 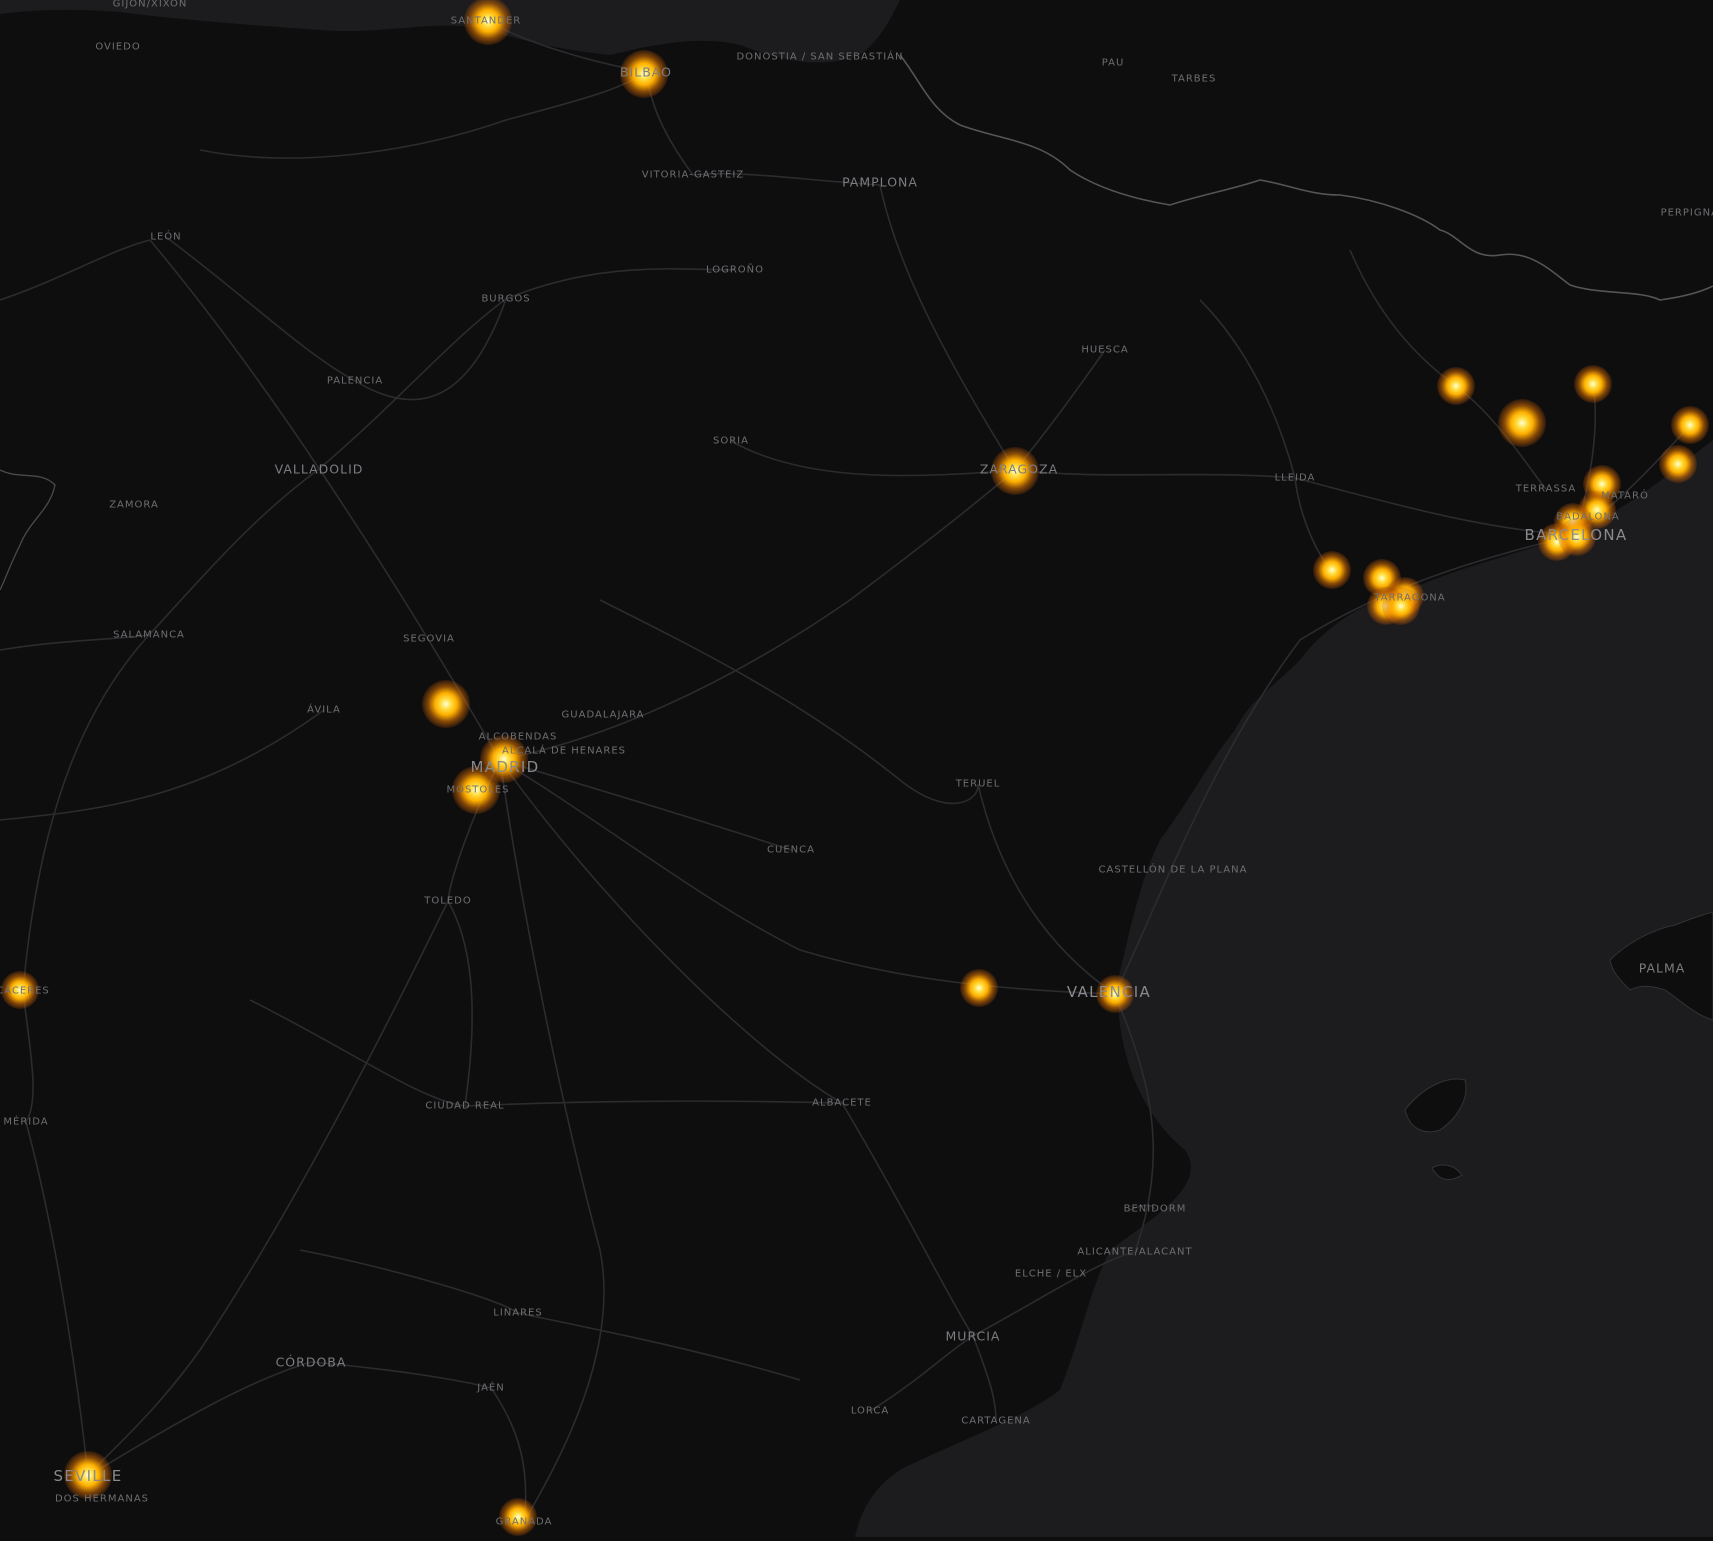 What do you see at coordinates (693, 175) in the screenshot?
I see `city-label-vitoria: VITORIA-GASTEIZ` at bounding box center [693, 175].